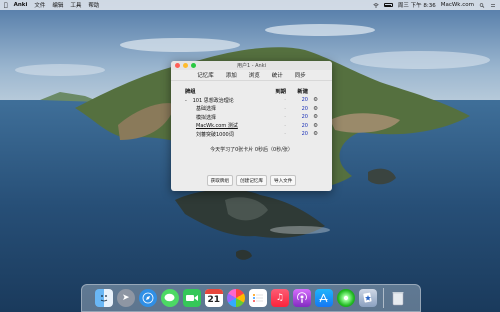 This screenshot has height=312, width=500. What do you see at coordinates (75, 5) in the screenshot?
I see `menu-tools: 工具` at bounding box center [75, 5].